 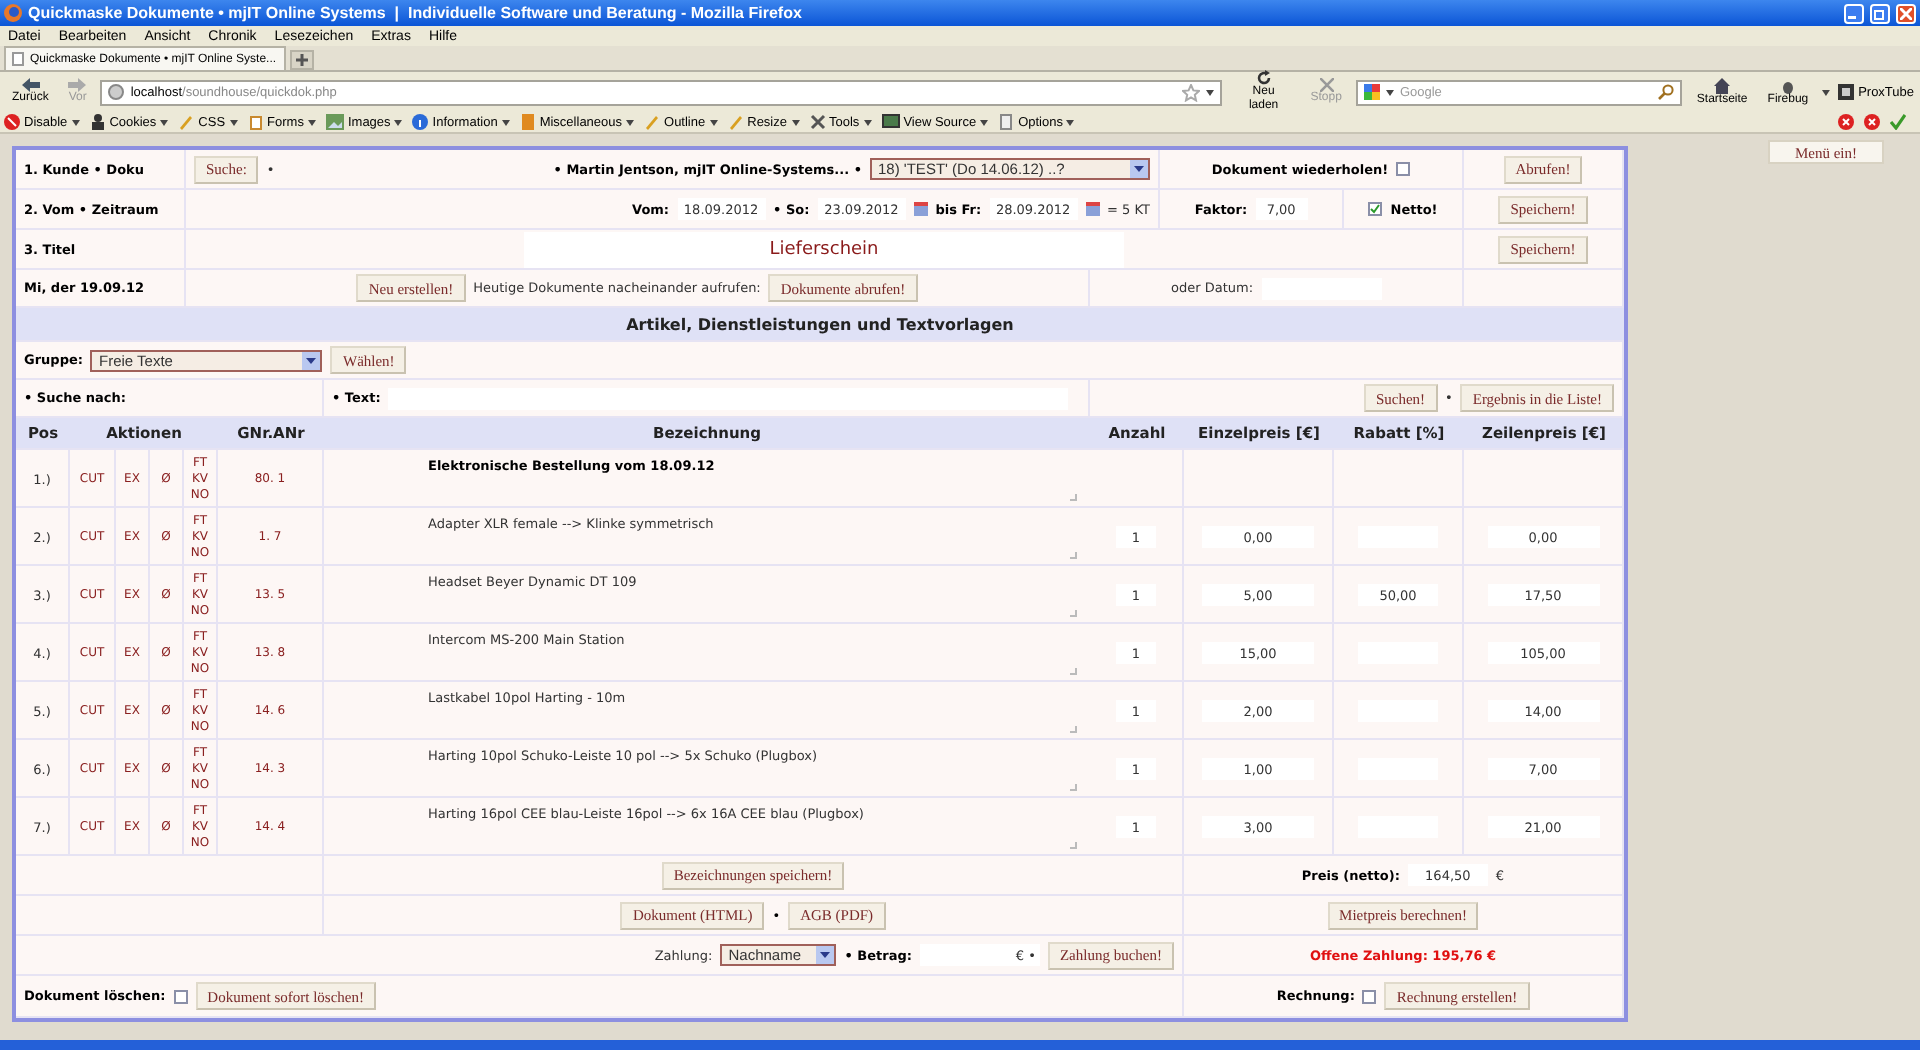 I want to click on restore-button, so click(x=1880, y=13).